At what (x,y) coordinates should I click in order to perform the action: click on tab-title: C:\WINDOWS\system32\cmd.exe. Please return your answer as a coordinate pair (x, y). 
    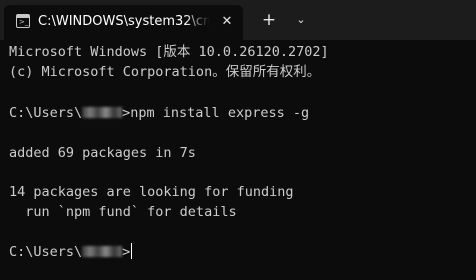
    Looking at the image, I should click on (124, 21).